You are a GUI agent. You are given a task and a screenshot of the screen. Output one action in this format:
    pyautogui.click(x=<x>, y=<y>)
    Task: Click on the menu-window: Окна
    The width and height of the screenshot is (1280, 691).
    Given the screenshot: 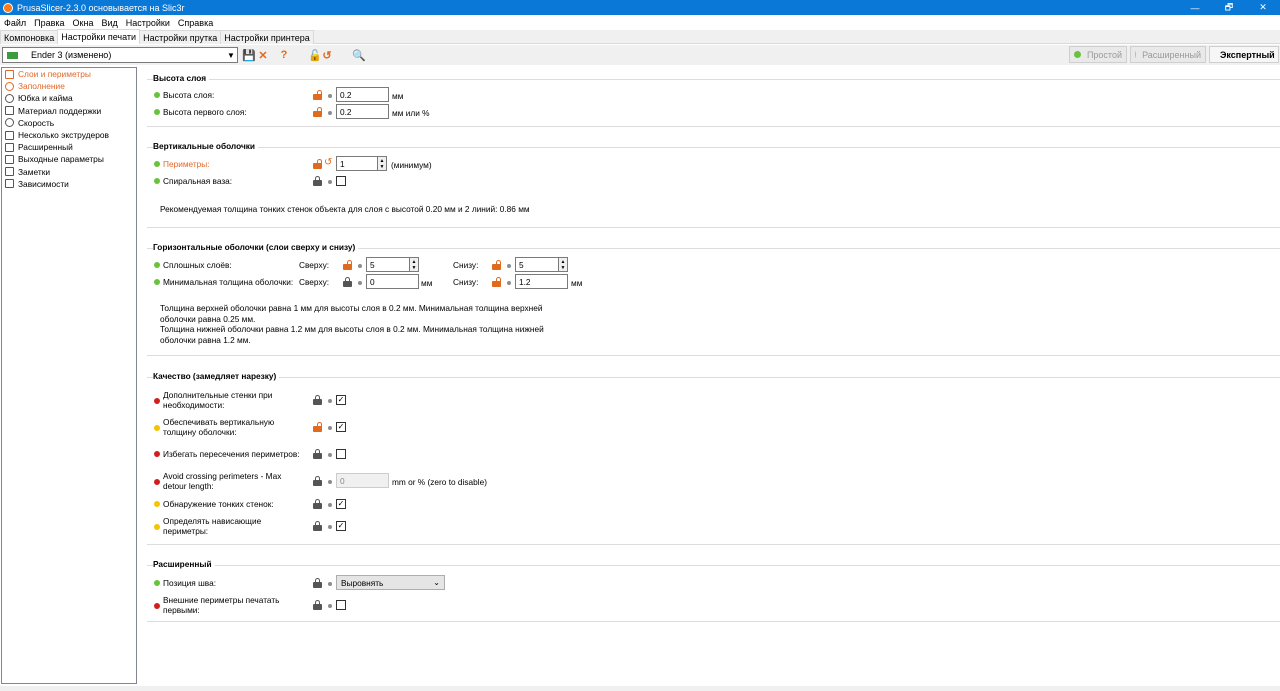 What is the action you would take?
    pyautogui.click(x=83, y=23)
    